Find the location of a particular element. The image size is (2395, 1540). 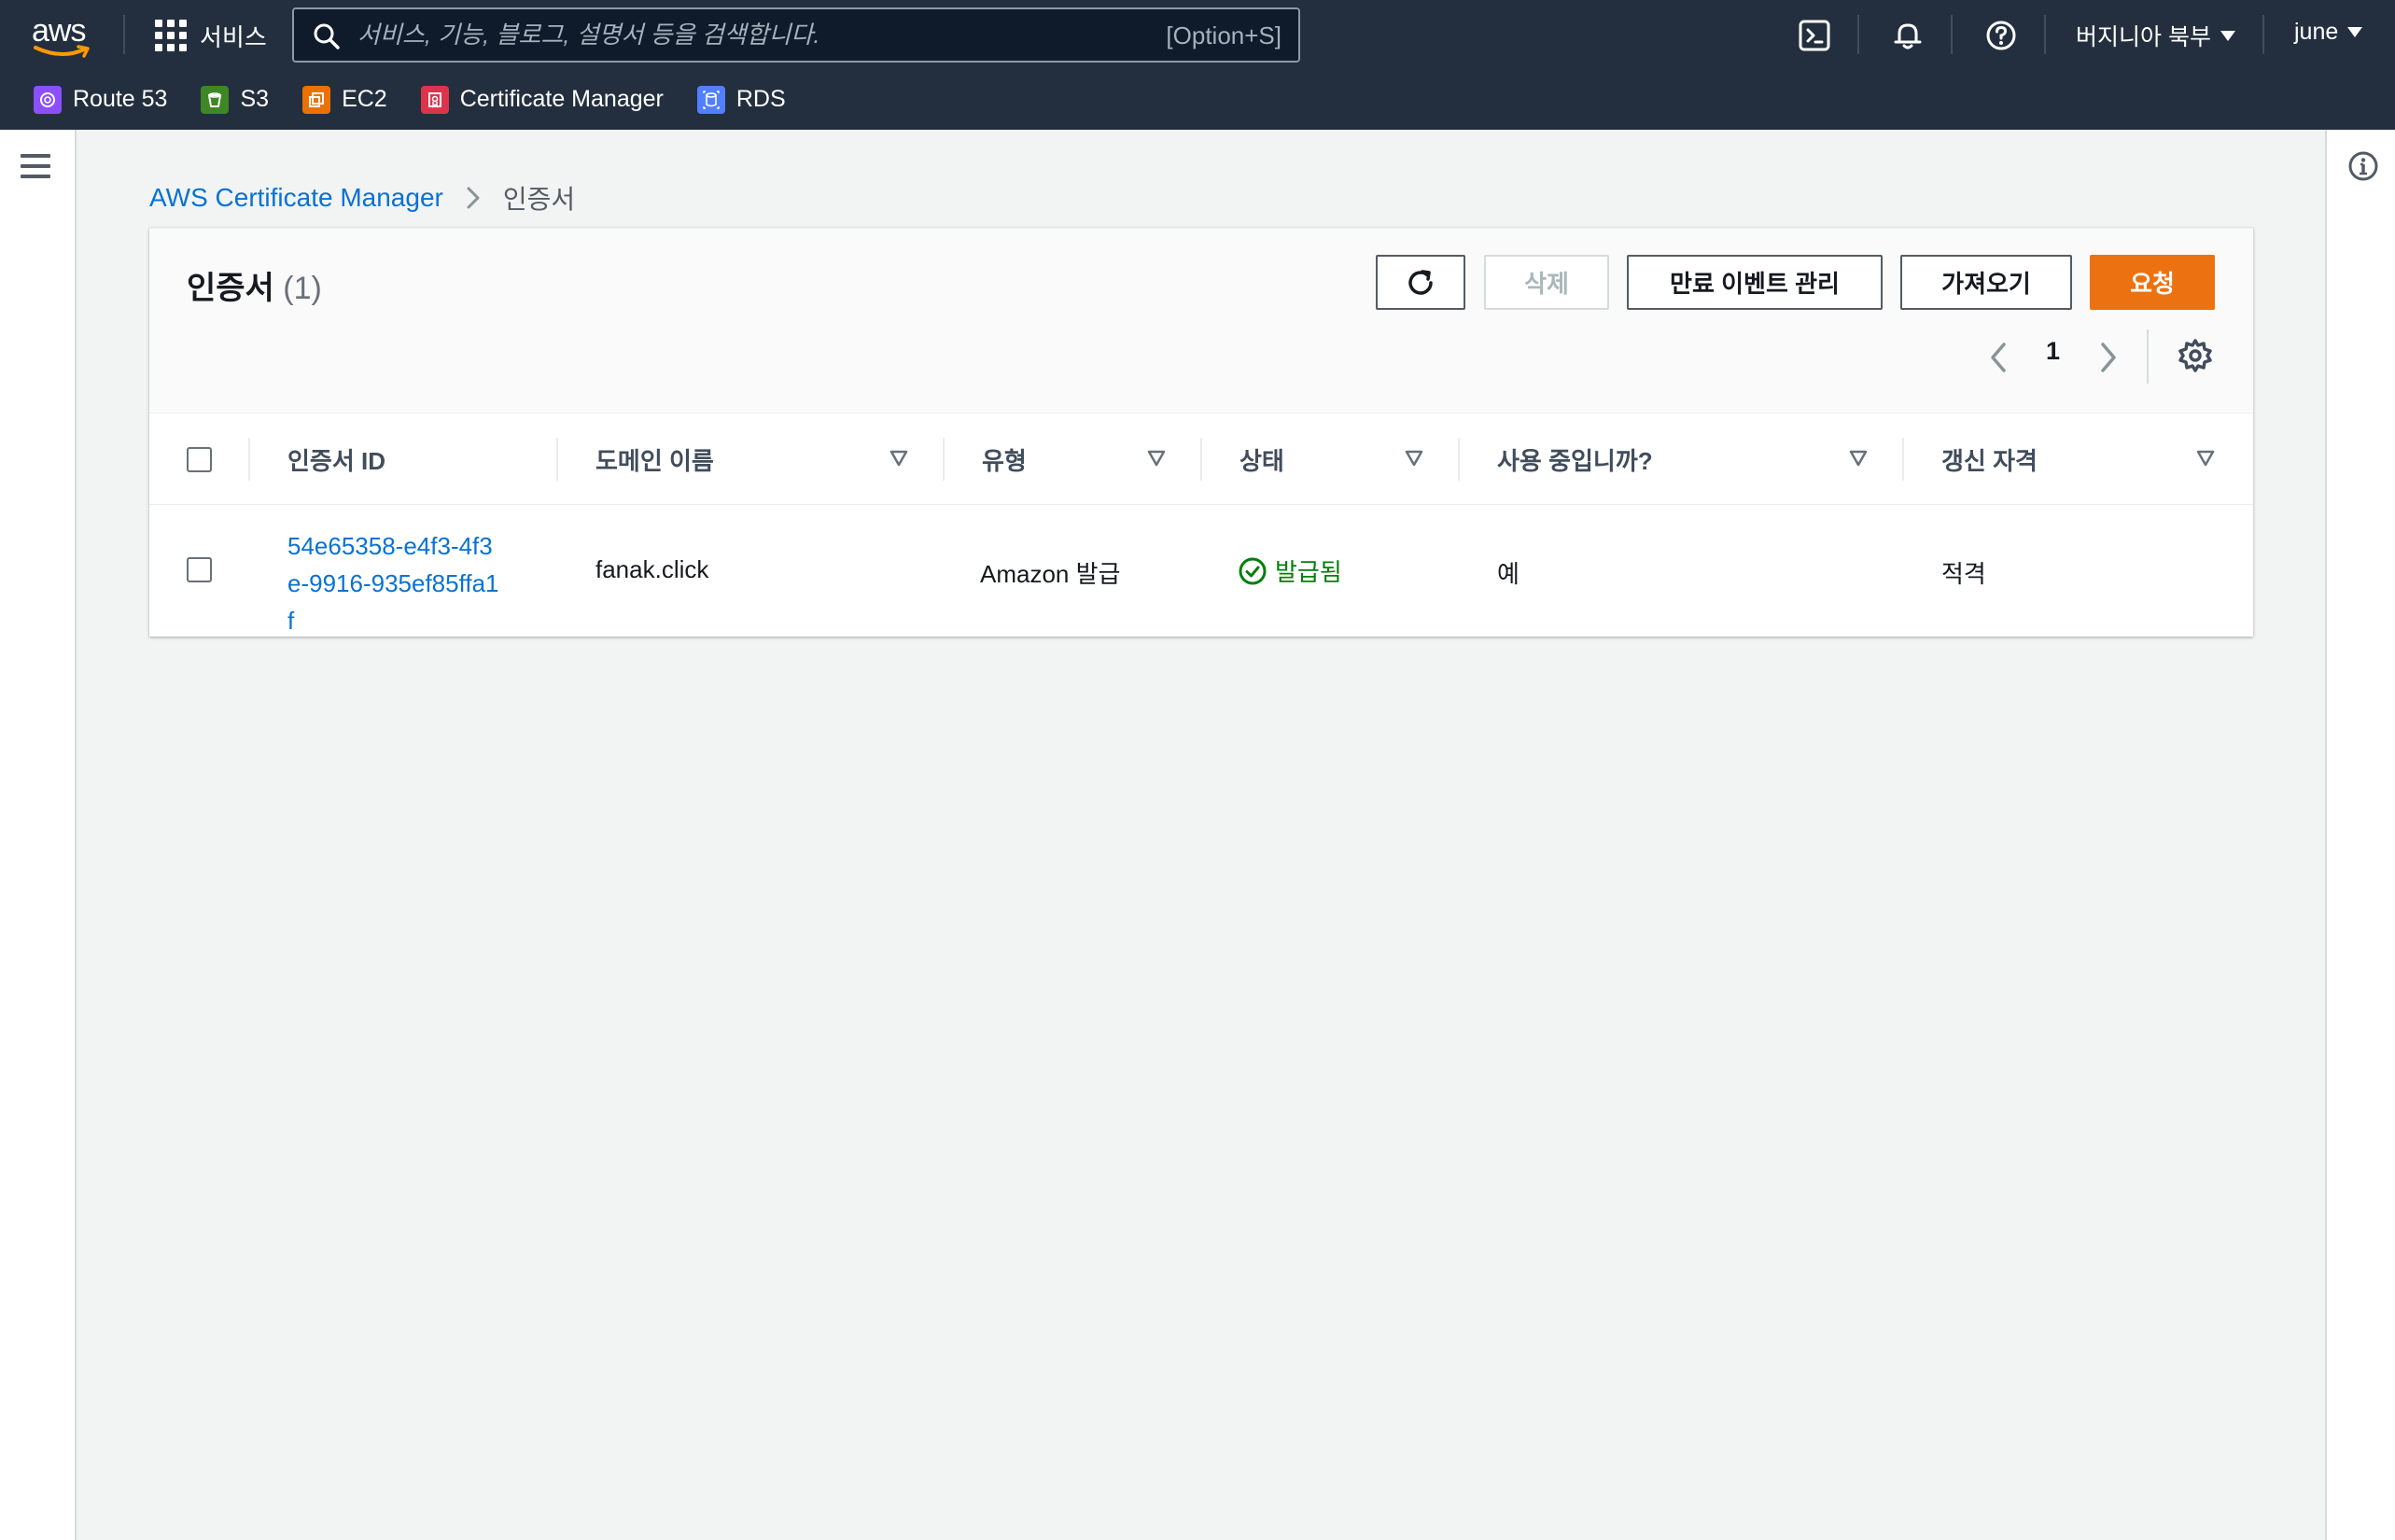

search-bar: [Option+S] is located at coordinates (796, 35).